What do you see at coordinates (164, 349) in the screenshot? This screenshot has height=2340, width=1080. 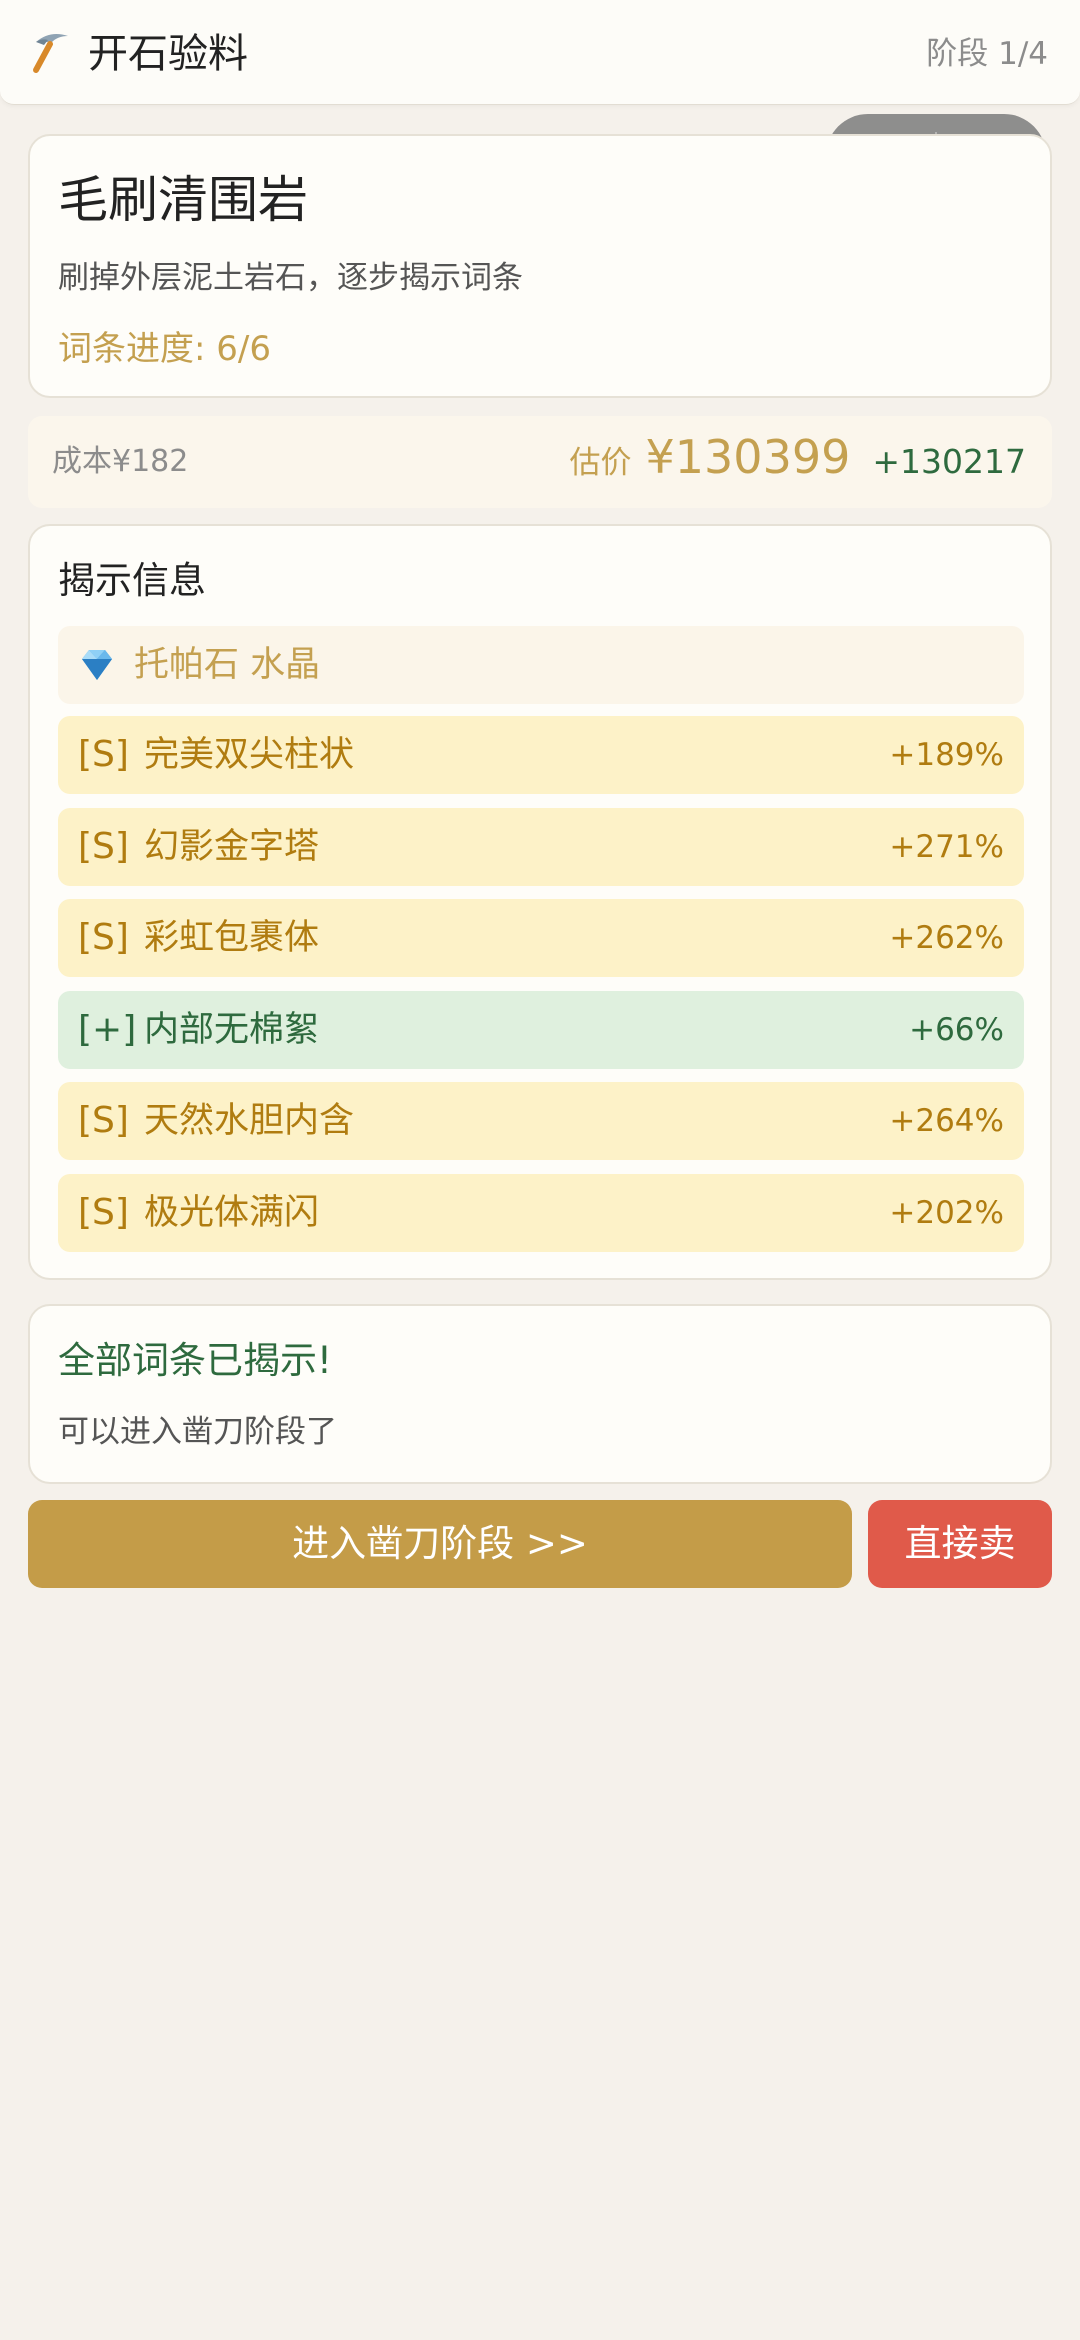 I see `trait-progress: 词条进度: 6/6` at bounding box center [164, 349].